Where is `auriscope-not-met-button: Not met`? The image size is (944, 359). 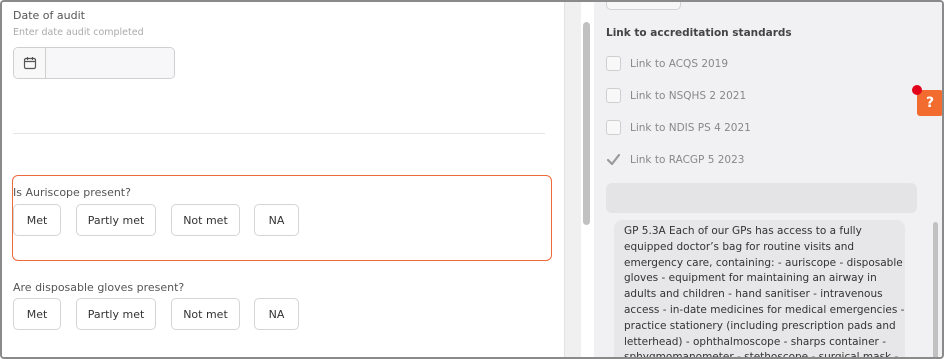
auriscope-not-met-button: Not met is located at coordinates (205, 220).